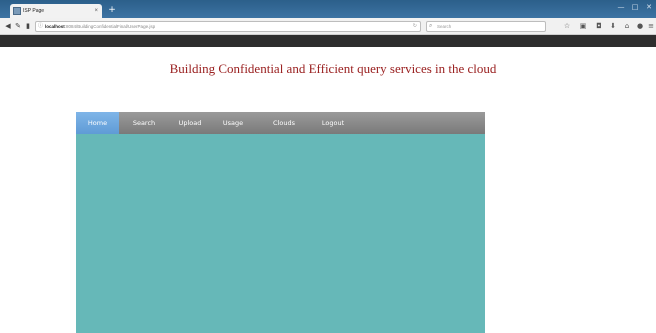 The image size is (656, 333). Describe the element at coordinates (328, 9) in the screenshot. I see `browser-tab-bar: ISP Page × + — □ ✕` at that location.